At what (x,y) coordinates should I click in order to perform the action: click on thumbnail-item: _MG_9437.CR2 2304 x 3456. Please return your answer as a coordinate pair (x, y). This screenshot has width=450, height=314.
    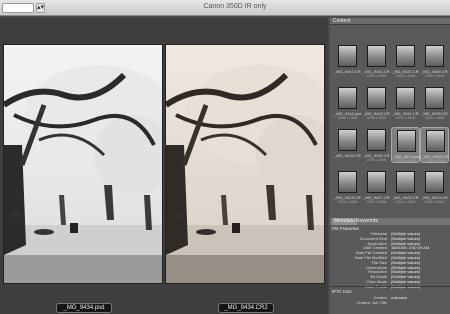
    Looking at the image, I should click on (405, 61).